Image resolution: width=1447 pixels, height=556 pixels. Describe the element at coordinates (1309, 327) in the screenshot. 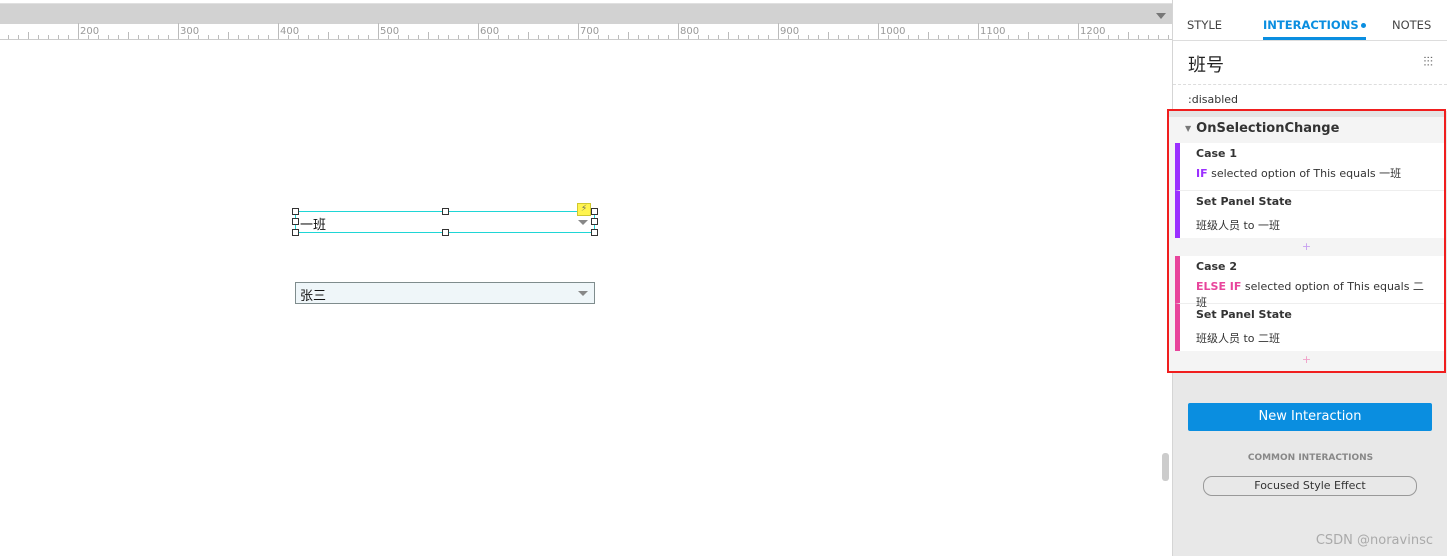

I see `action-2: Set Panel State 班级人员 to 二班` at that location.